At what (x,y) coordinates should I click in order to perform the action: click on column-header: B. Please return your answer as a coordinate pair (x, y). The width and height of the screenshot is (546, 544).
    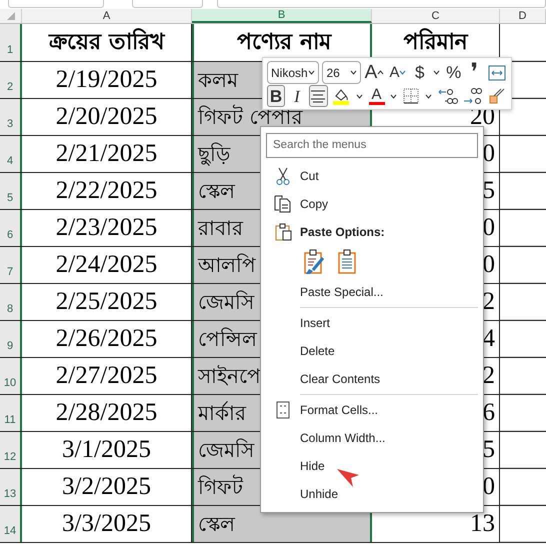
    Looking at the image, I should click on (282, 16).